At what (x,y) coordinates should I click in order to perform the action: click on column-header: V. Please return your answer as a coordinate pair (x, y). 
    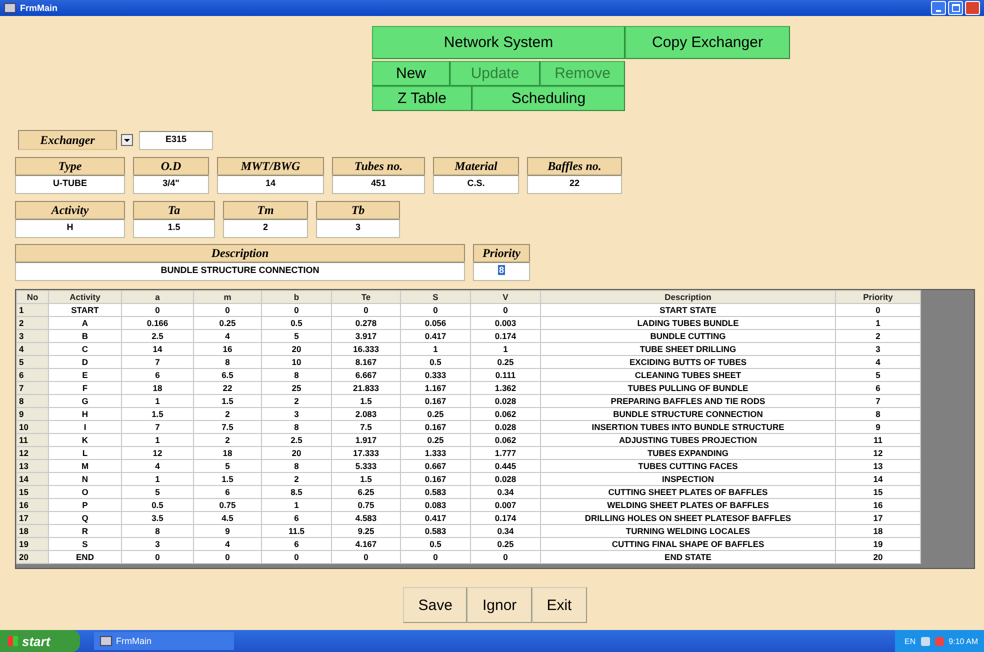
    Looking at the image, I should click on (505, 297).